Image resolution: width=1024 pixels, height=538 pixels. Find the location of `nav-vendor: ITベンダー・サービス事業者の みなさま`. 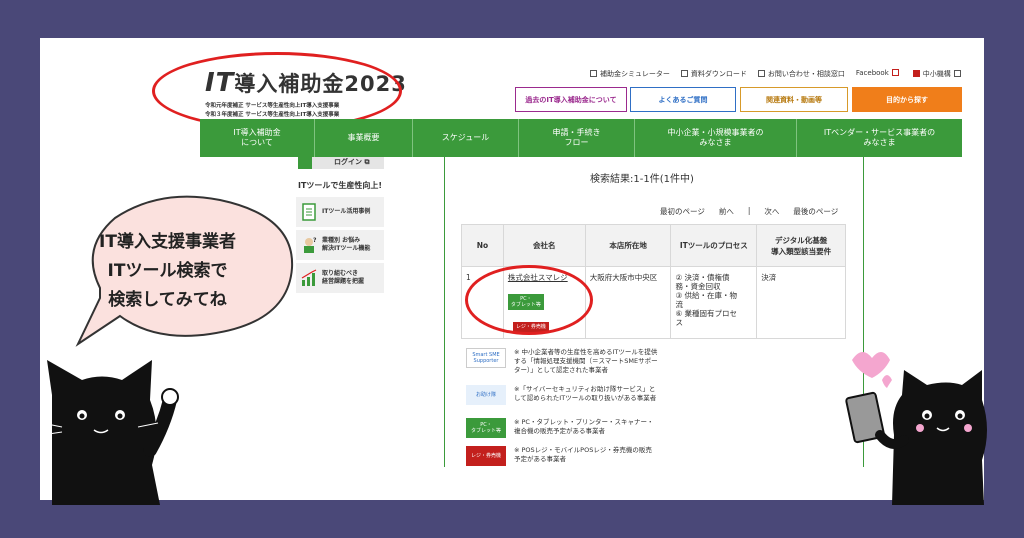

nav-vendor: ITベンダー・サービス事業者の みなさま is located at coordinates (879, 138).